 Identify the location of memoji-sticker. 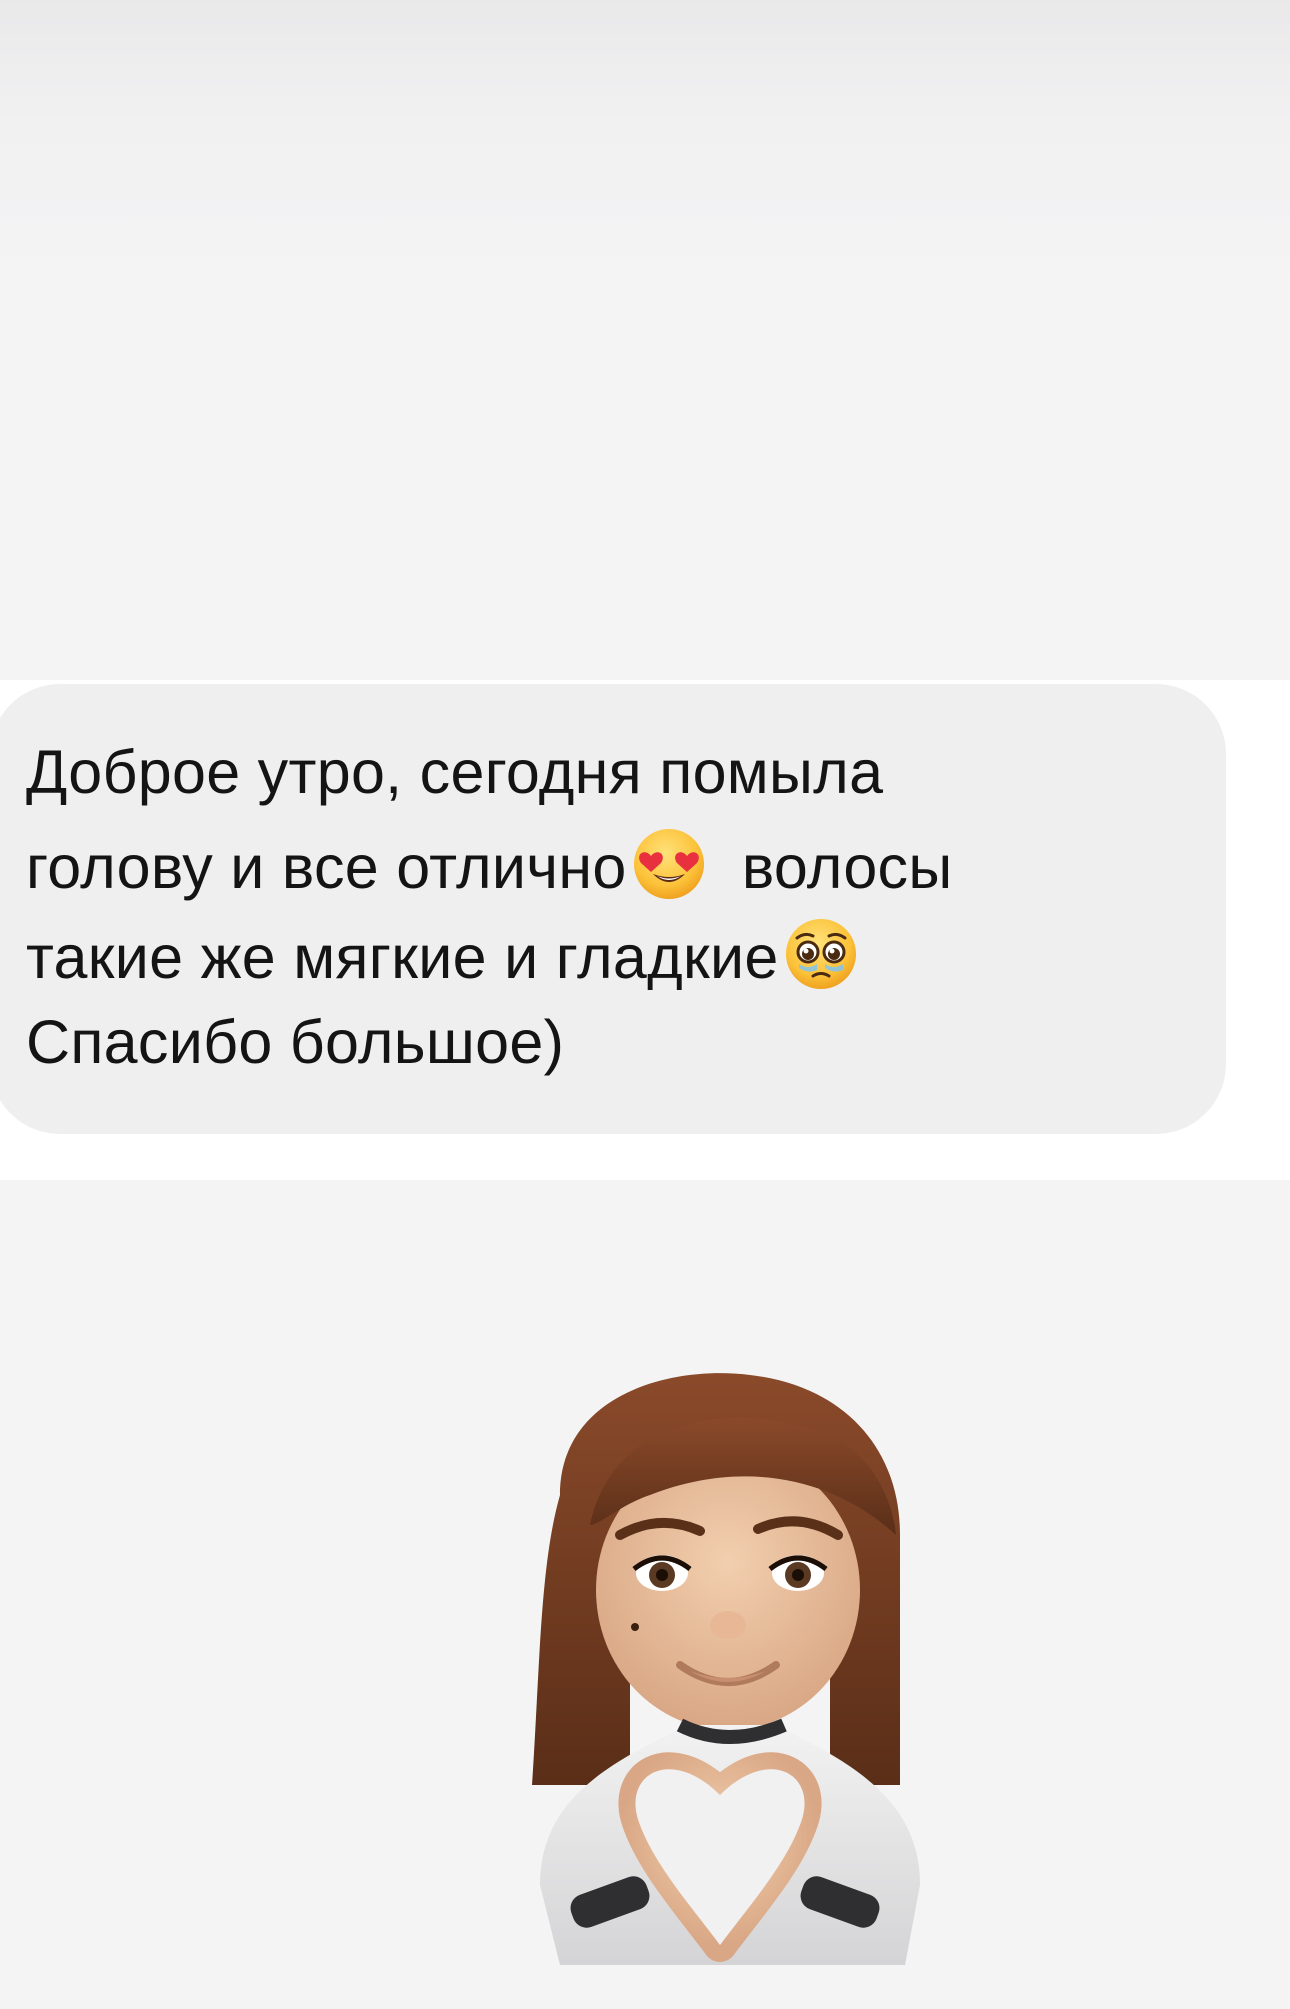
(730, 1665).